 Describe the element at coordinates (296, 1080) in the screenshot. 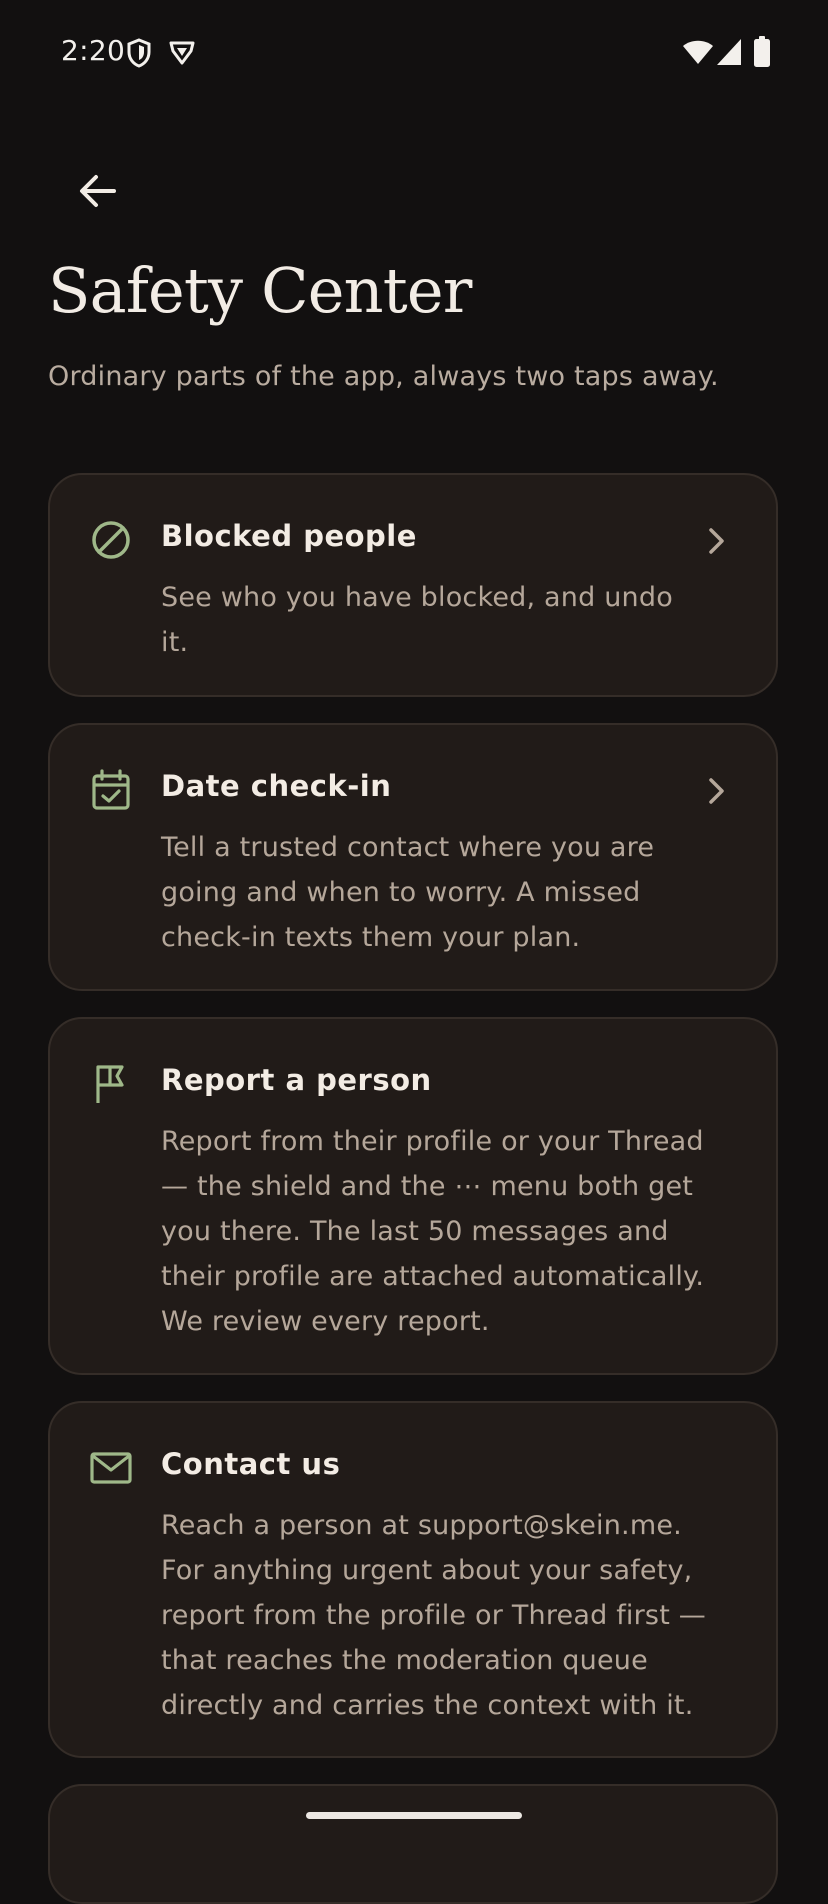

I see `card-title: Report a person` at that location.